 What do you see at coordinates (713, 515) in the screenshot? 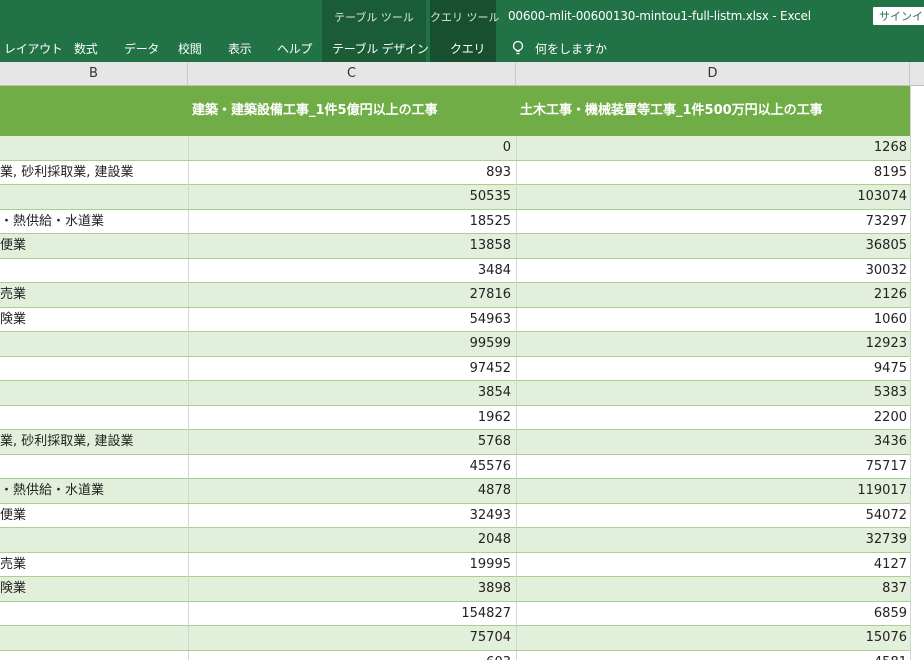
I see `cell-d: 54072` at bounding box center [713, 515].